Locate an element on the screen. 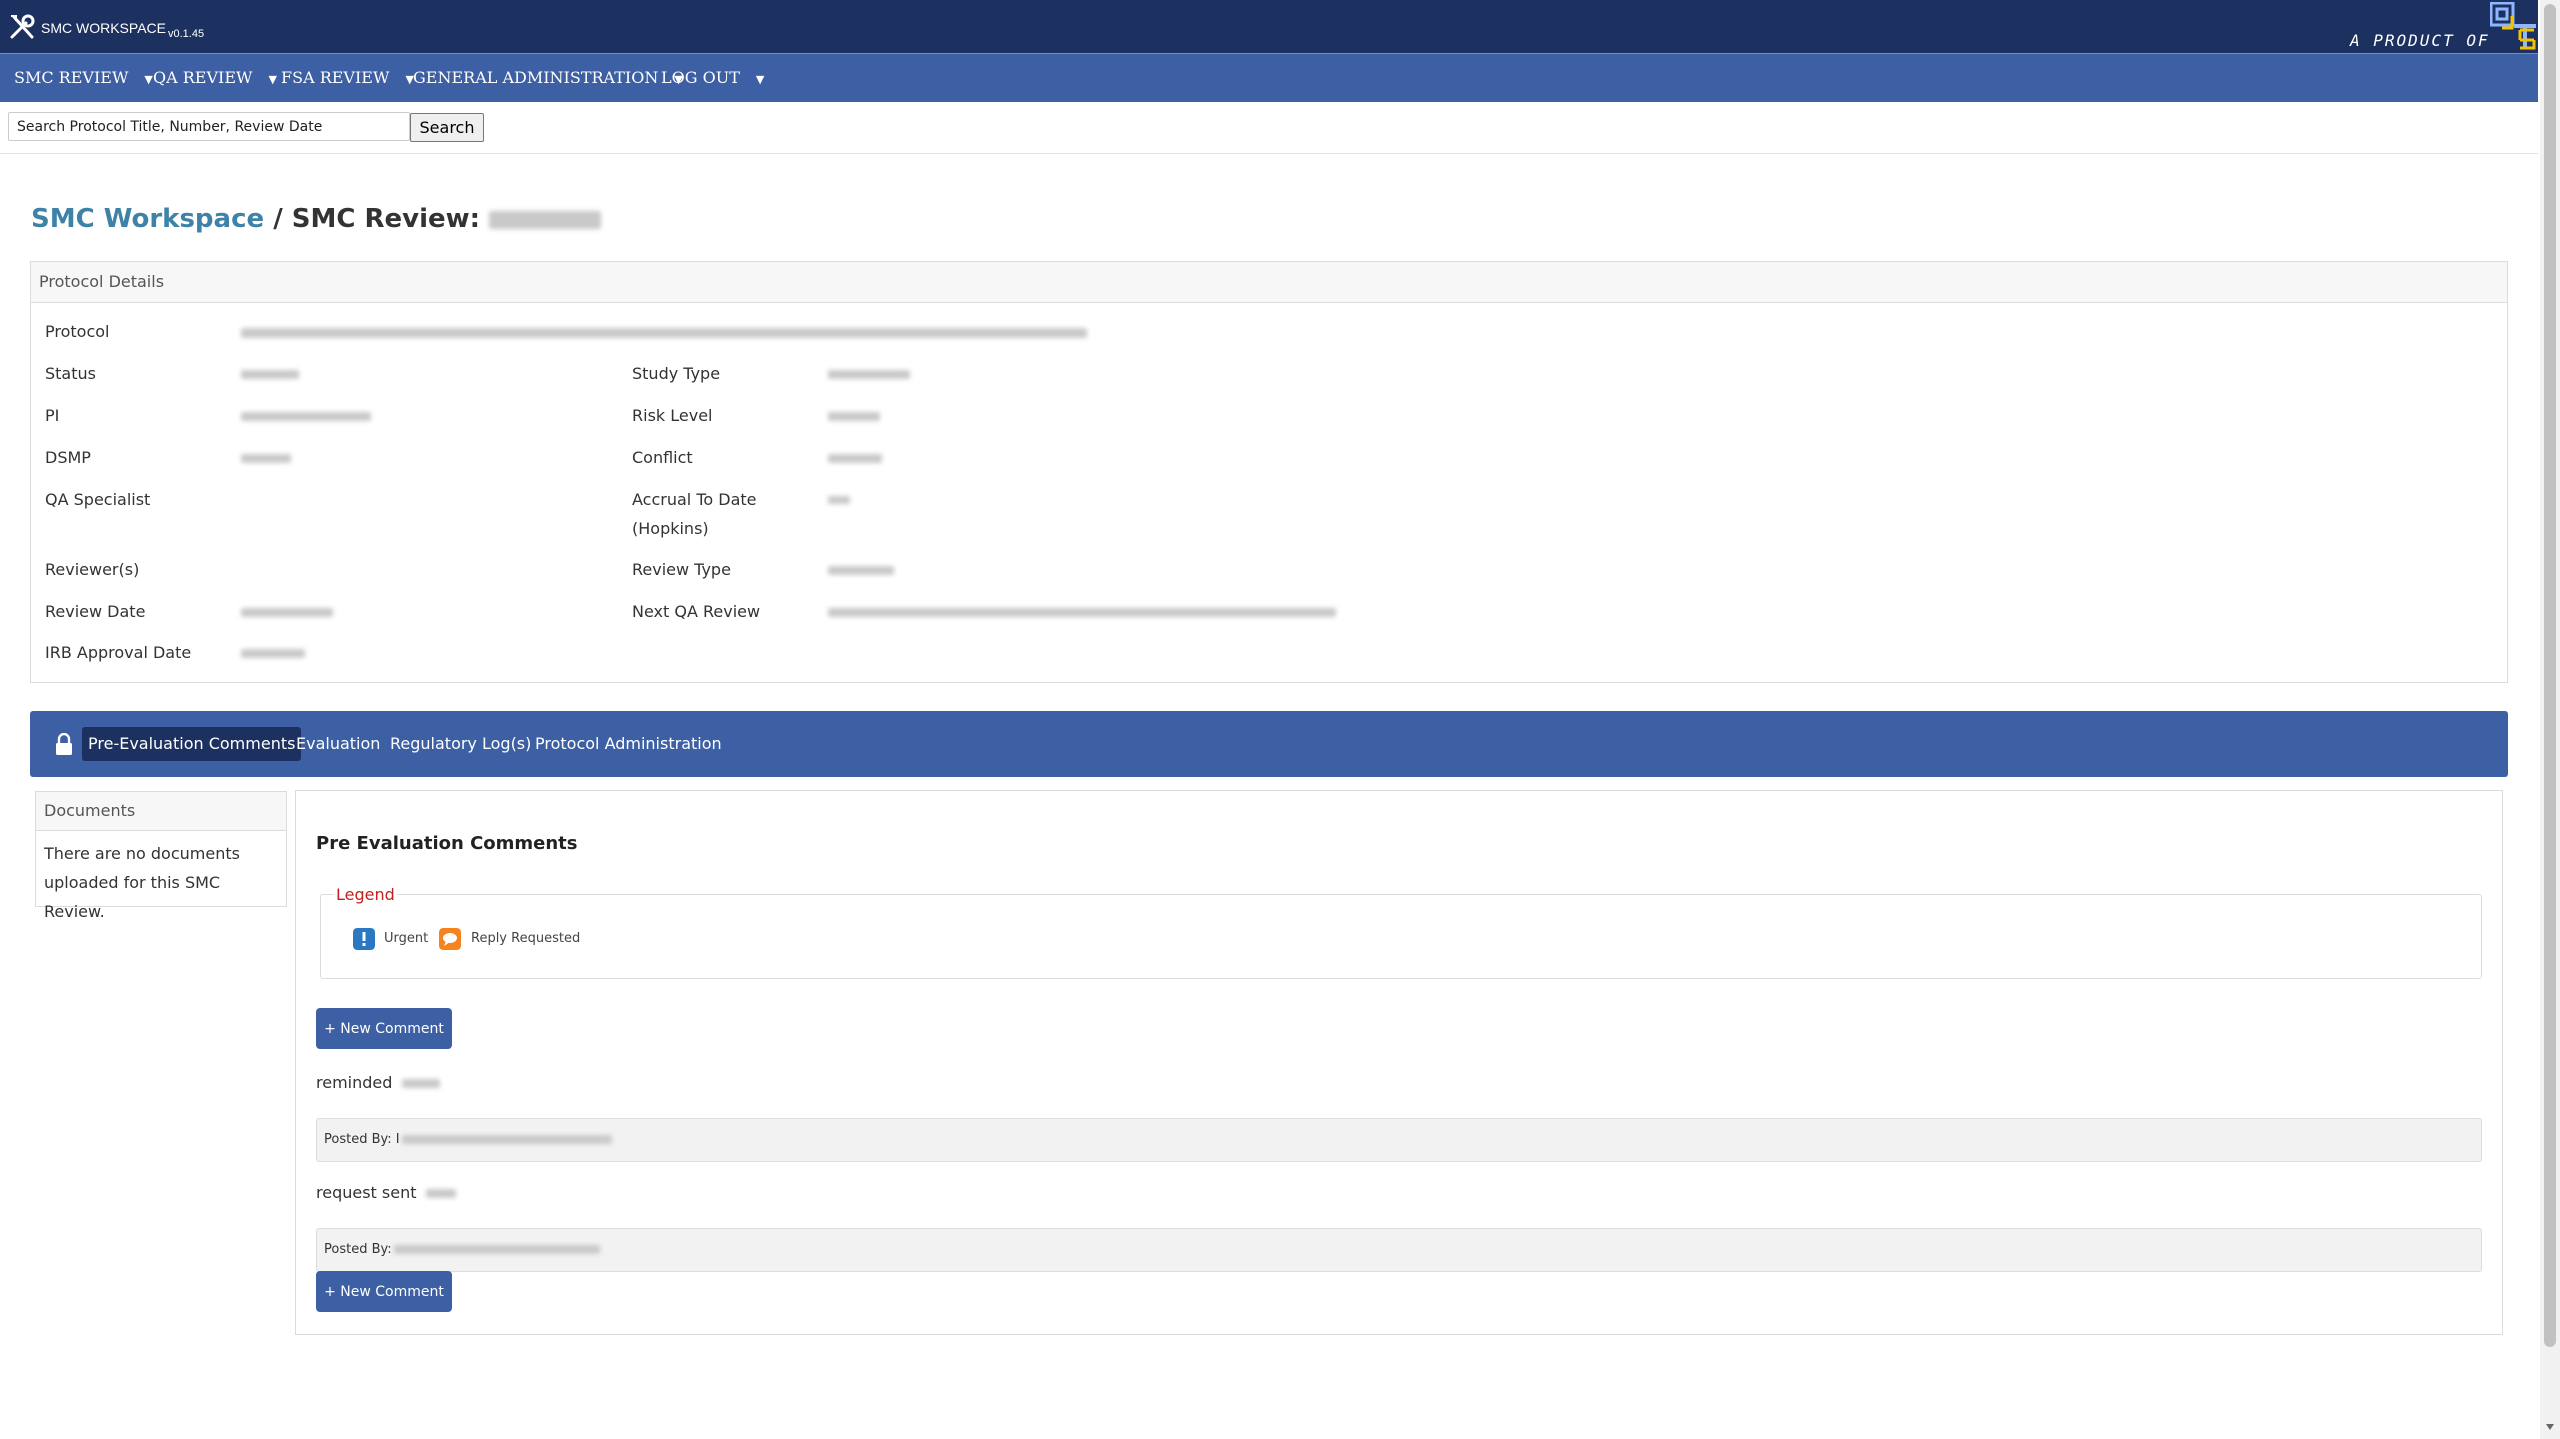  nav-label: SMC REVIEW is located at coordinates (71, 77).